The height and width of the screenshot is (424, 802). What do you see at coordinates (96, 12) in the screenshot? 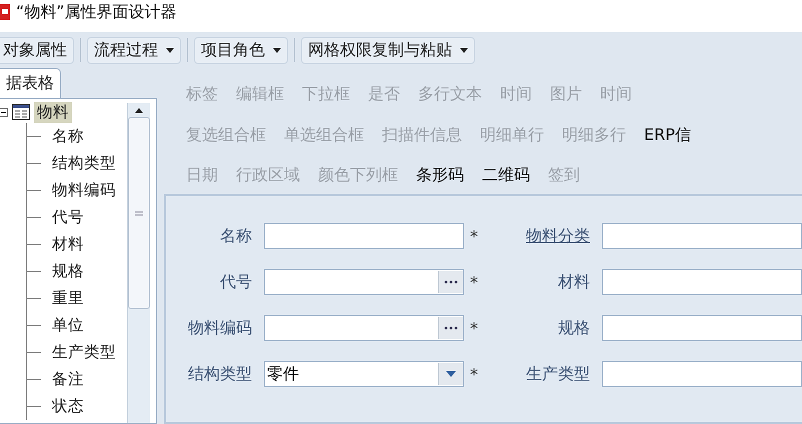
I see `window-title: “物料”属性界面设计器` at bounding box center [96, 12].